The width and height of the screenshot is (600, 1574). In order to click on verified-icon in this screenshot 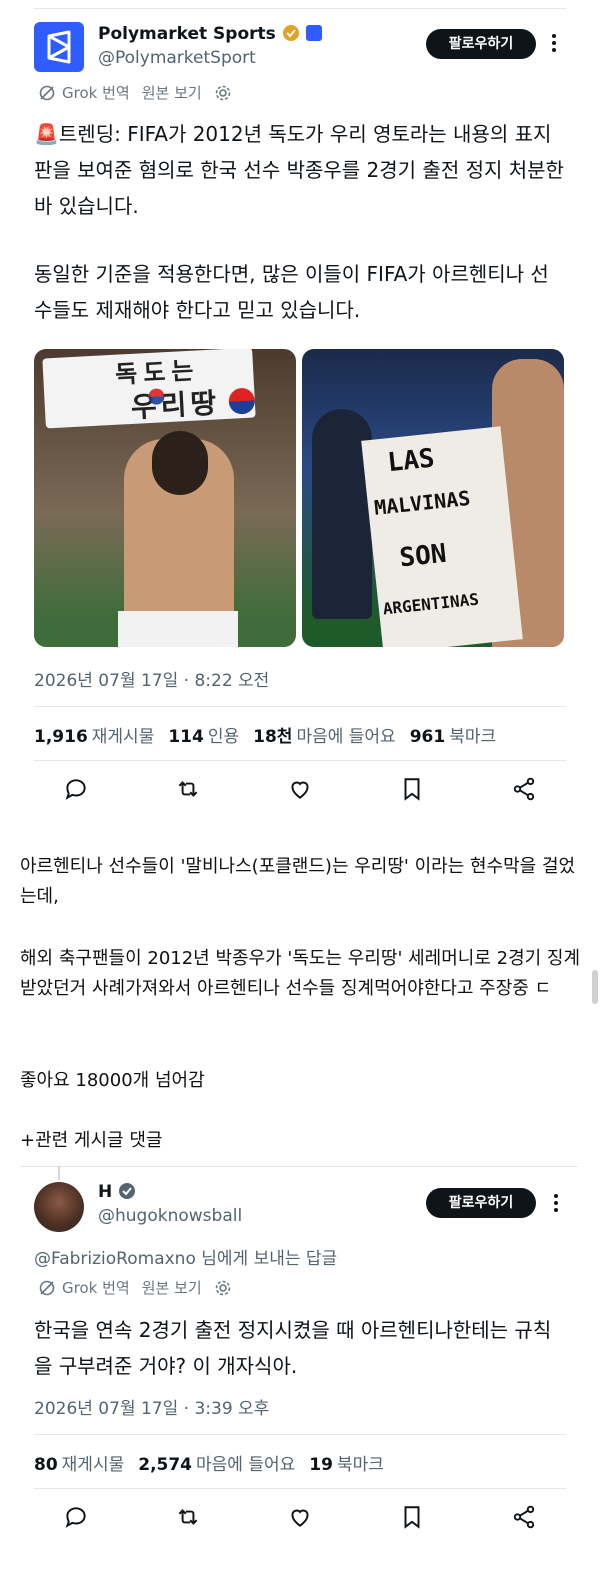, I will do `click(127, 1191)`.